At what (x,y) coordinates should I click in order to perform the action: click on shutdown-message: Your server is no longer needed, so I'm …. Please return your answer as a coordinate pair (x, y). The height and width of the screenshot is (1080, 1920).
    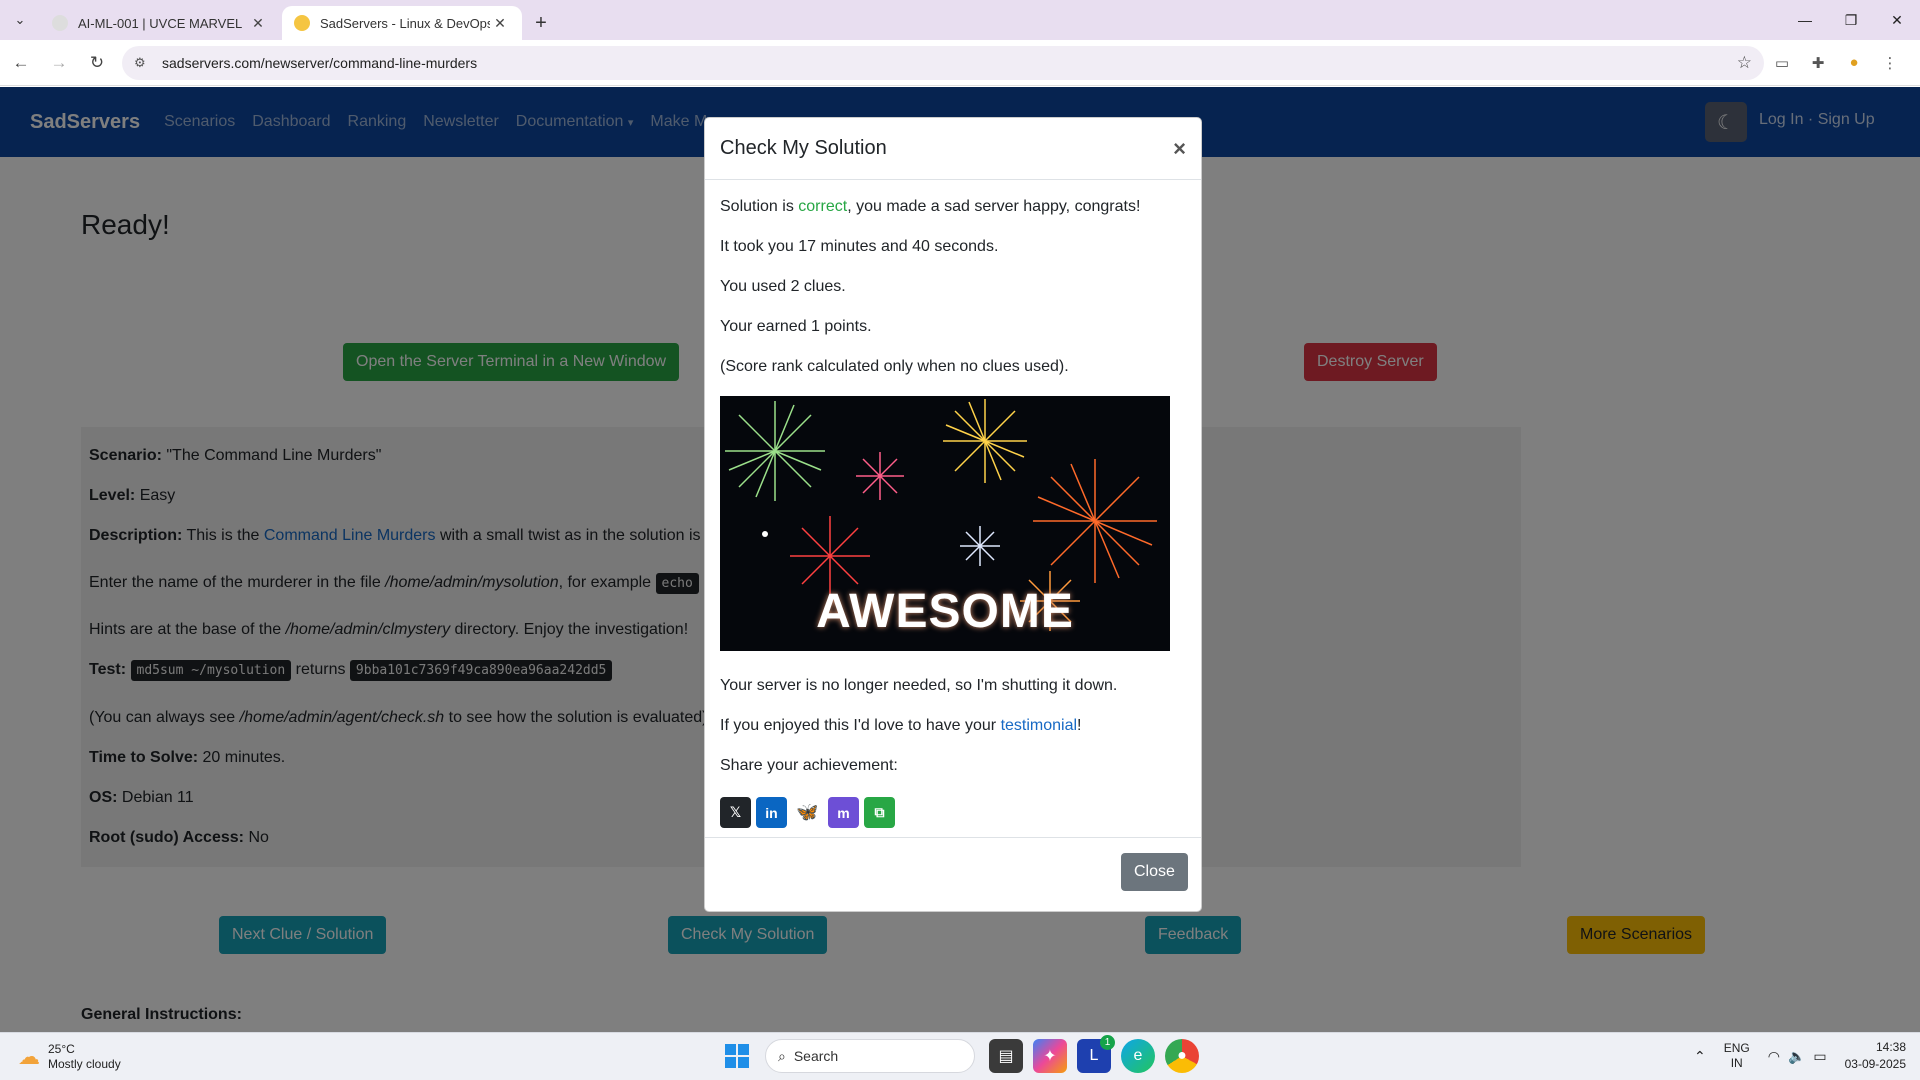
    Looking at the image, I should click on (919, 685).